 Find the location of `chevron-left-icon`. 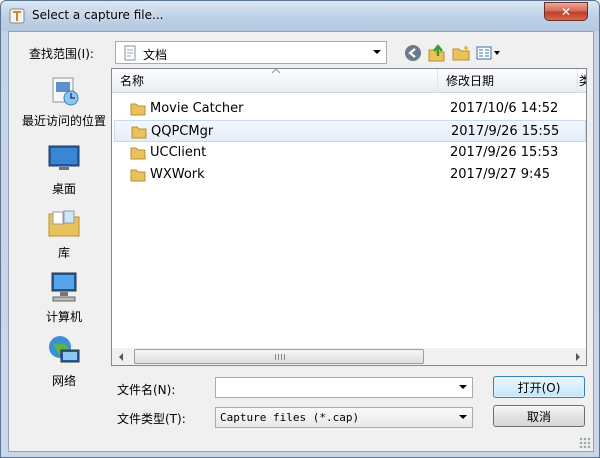

chevron-left-icon is located at coordinates (120, 356).